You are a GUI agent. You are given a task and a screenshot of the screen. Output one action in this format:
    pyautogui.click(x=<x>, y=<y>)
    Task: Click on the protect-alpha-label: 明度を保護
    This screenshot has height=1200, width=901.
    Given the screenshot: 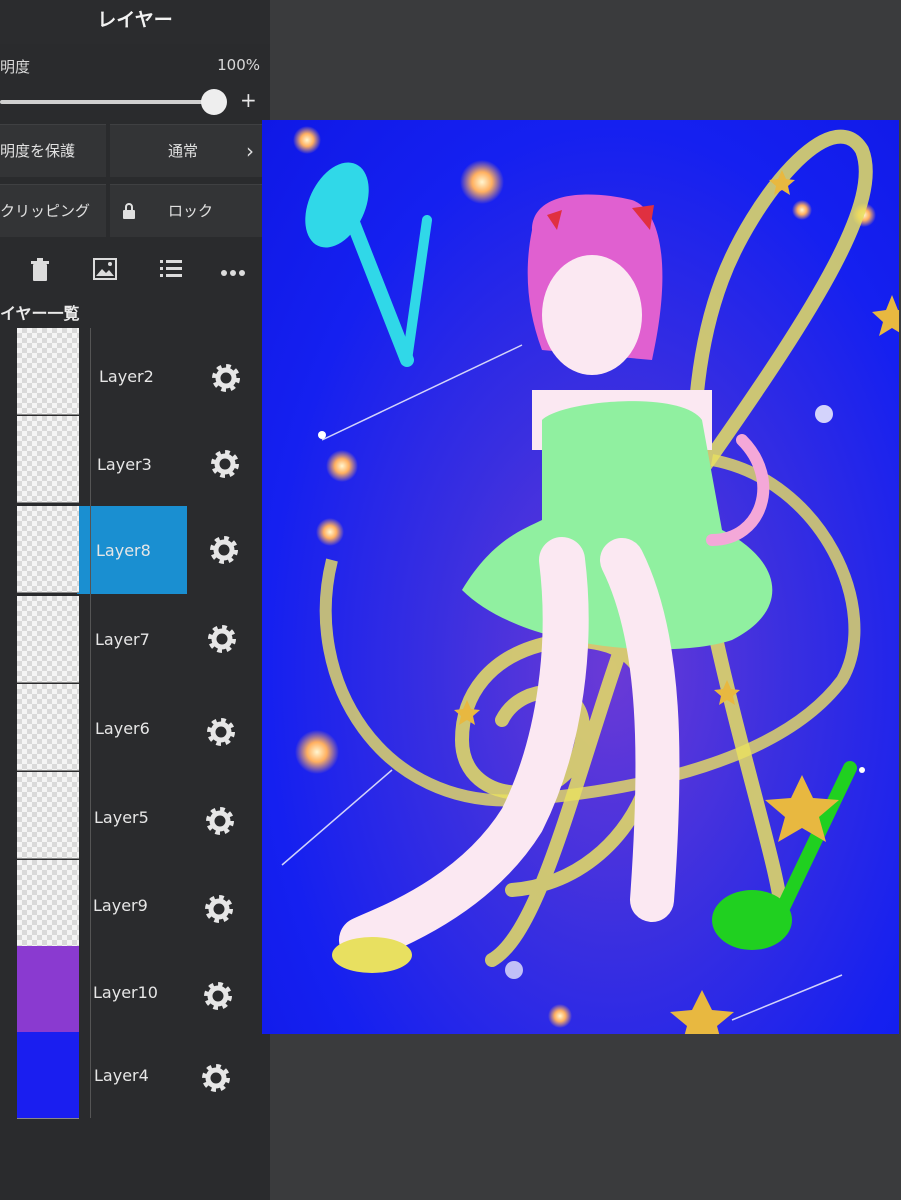 What is the action you would take?
    pyautogui.click(x=38, y=151)
    